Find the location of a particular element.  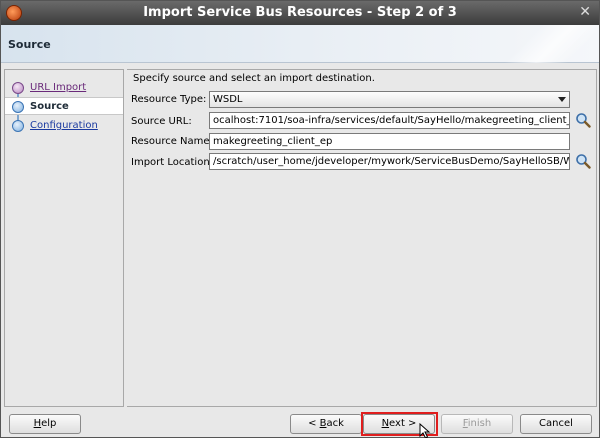

step-pending-icon is located at coordinates (18, 126).